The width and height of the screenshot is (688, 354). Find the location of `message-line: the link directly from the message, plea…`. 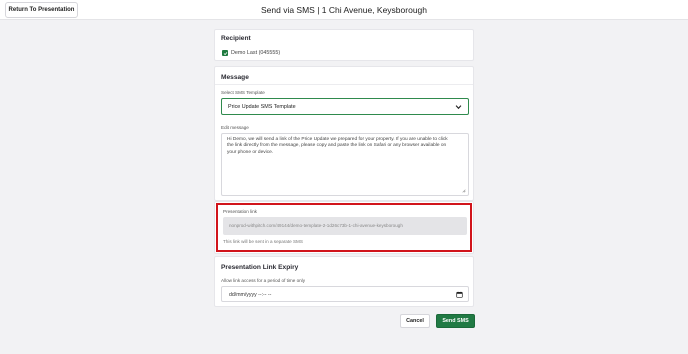

message-line: the link directly from the message, plea… is located at coordinates (337, 146).